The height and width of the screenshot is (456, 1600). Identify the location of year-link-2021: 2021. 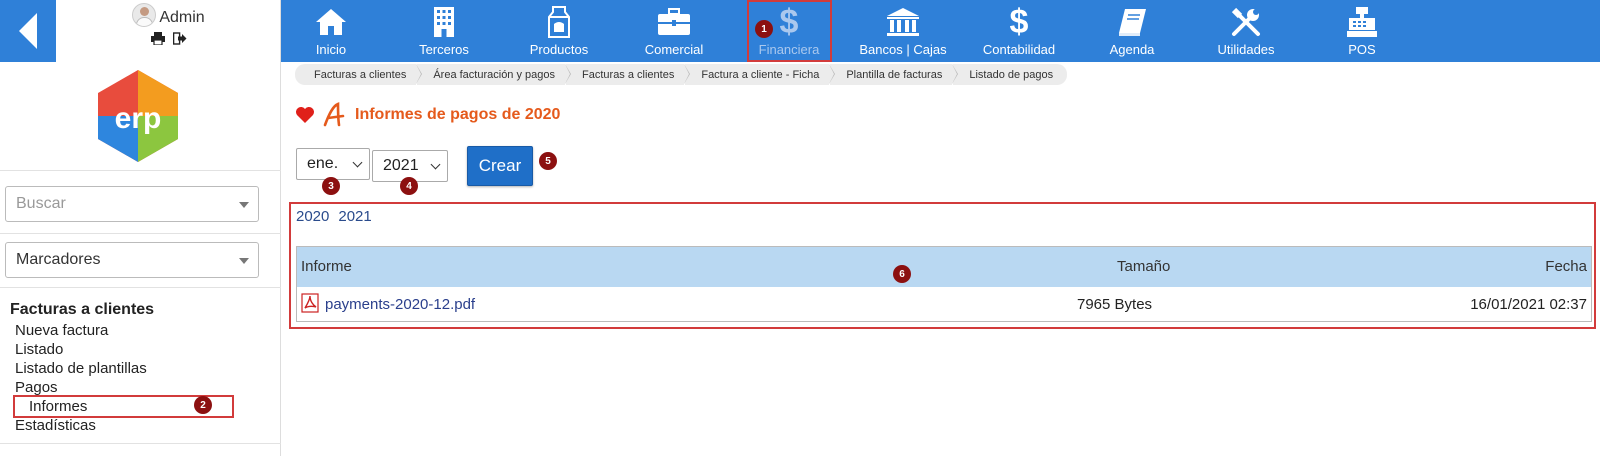
(354, 216).